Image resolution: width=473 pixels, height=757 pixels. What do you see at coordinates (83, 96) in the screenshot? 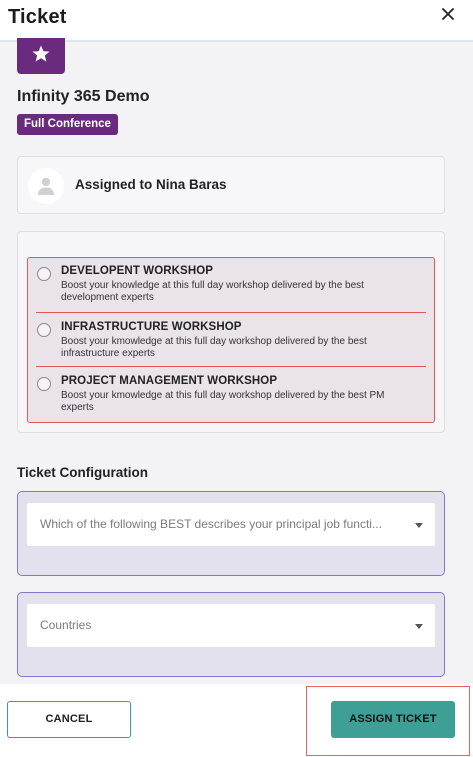
I see `event-name: Infinity 365 Demo` at bounding box center [83, 96].